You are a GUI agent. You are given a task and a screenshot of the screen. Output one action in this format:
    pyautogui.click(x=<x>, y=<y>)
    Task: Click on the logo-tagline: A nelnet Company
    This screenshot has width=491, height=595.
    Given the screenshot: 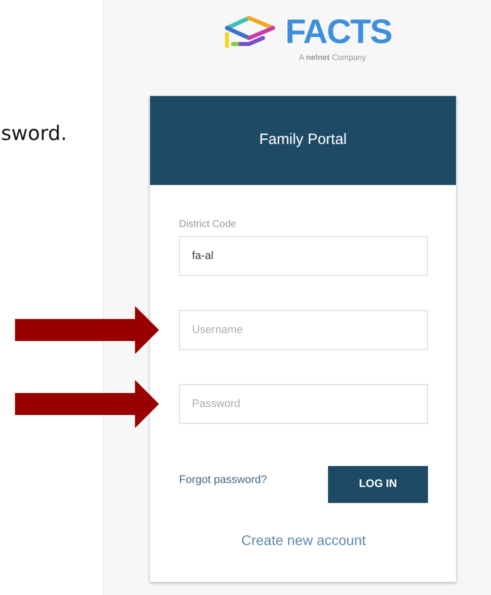 What is the action you would take?
    pyautogui.click(x=332, y=58)
    